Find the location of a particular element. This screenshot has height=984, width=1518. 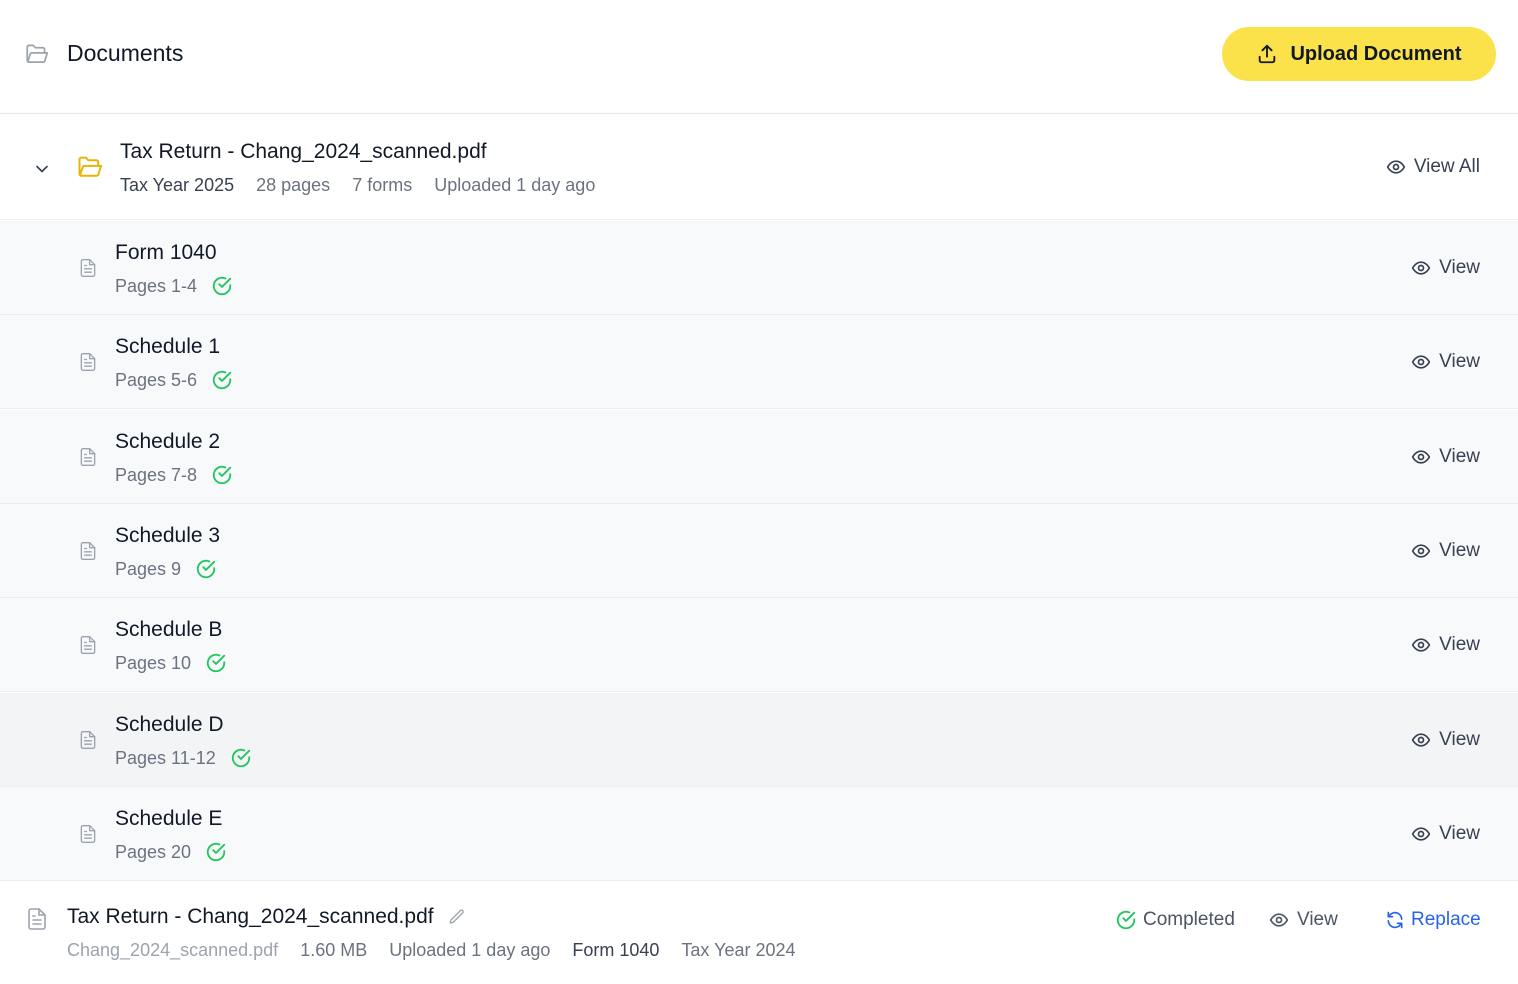

form-pages: Pages 20 is located at coordinates (171, 852).